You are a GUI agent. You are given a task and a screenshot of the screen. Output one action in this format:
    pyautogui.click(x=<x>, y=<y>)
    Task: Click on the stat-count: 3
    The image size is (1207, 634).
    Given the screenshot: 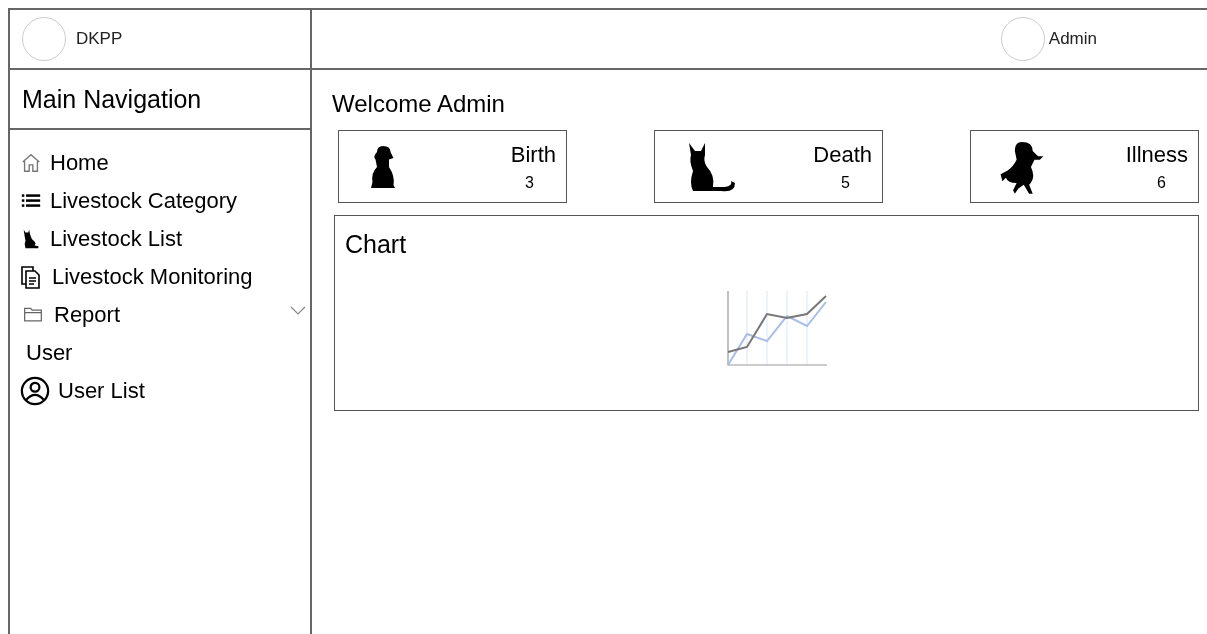 What is the action you would take?
    pyautogui.click(x=530, y=182)
    